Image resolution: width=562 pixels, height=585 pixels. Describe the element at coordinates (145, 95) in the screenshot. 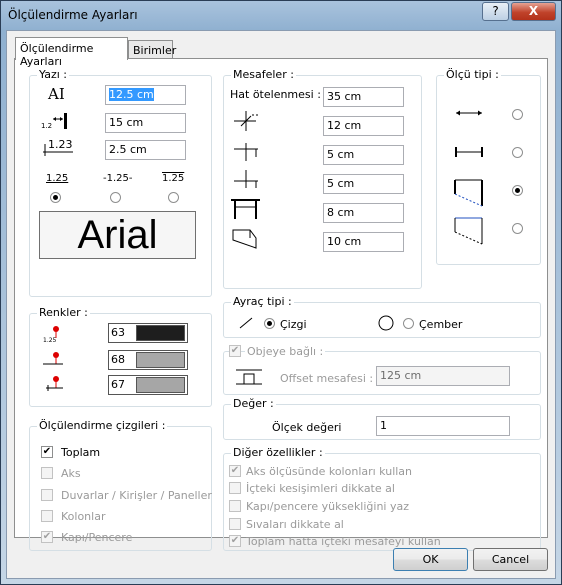

I see `text-height-input: 12.5 cm` at that location.